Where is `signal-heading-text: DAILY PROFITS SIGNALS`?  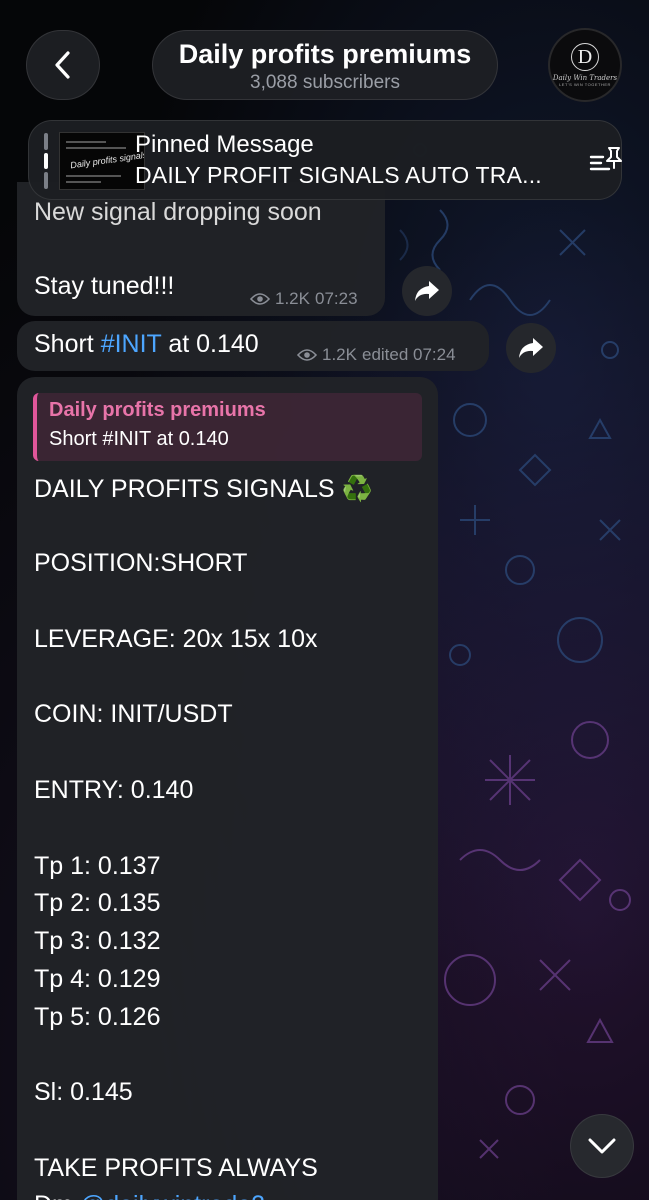
signal-heading-text: DAILY PROFITS SIGNALS is located at coordinates (184, 489).